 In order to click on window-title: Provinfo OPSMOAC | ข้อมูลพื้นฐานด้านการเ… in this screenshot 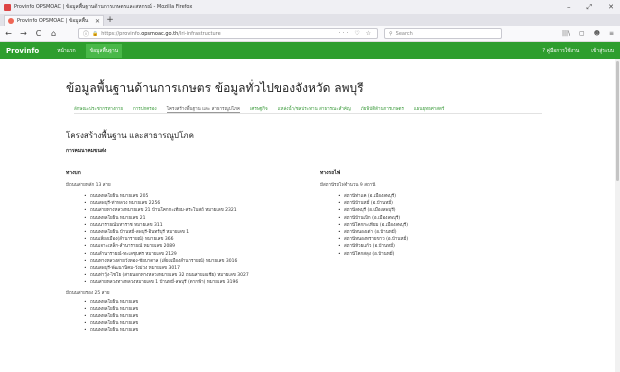, I will do `click(103, 7)`.